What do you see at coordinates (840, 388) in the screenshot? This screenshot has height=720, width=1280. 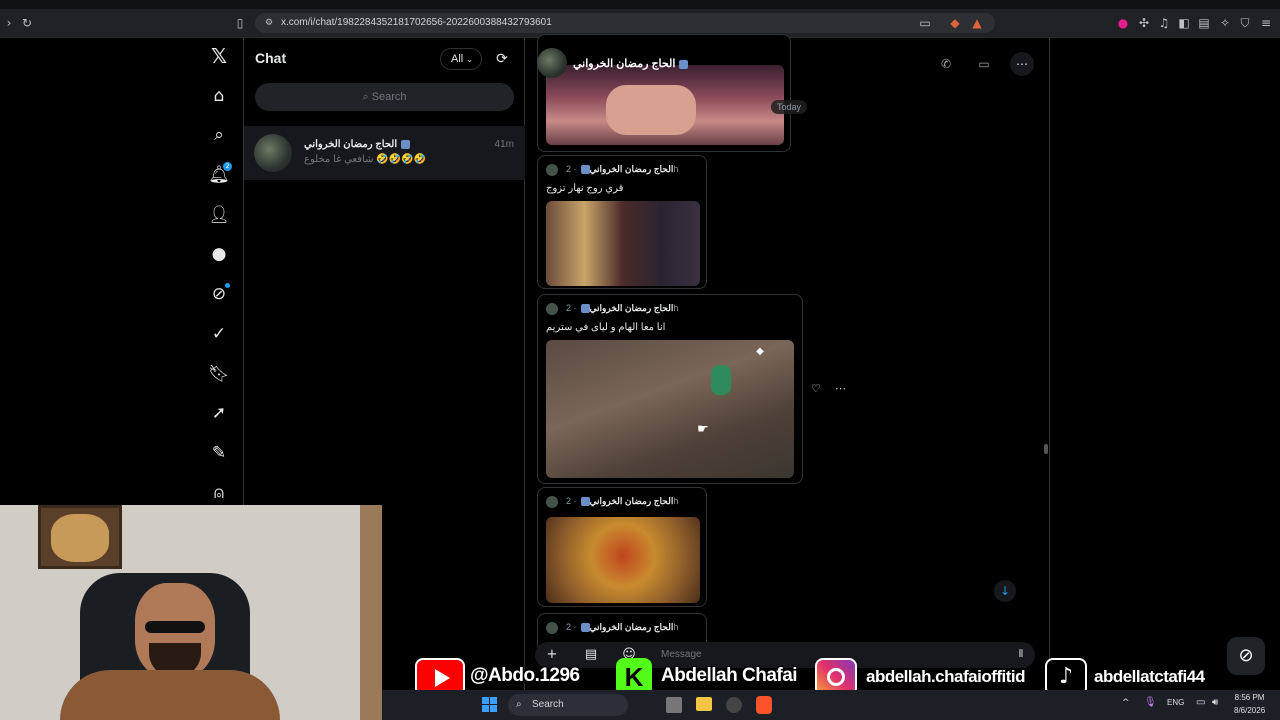 I see `message-more-icon: ⋯` at bounding box center [840, 388].